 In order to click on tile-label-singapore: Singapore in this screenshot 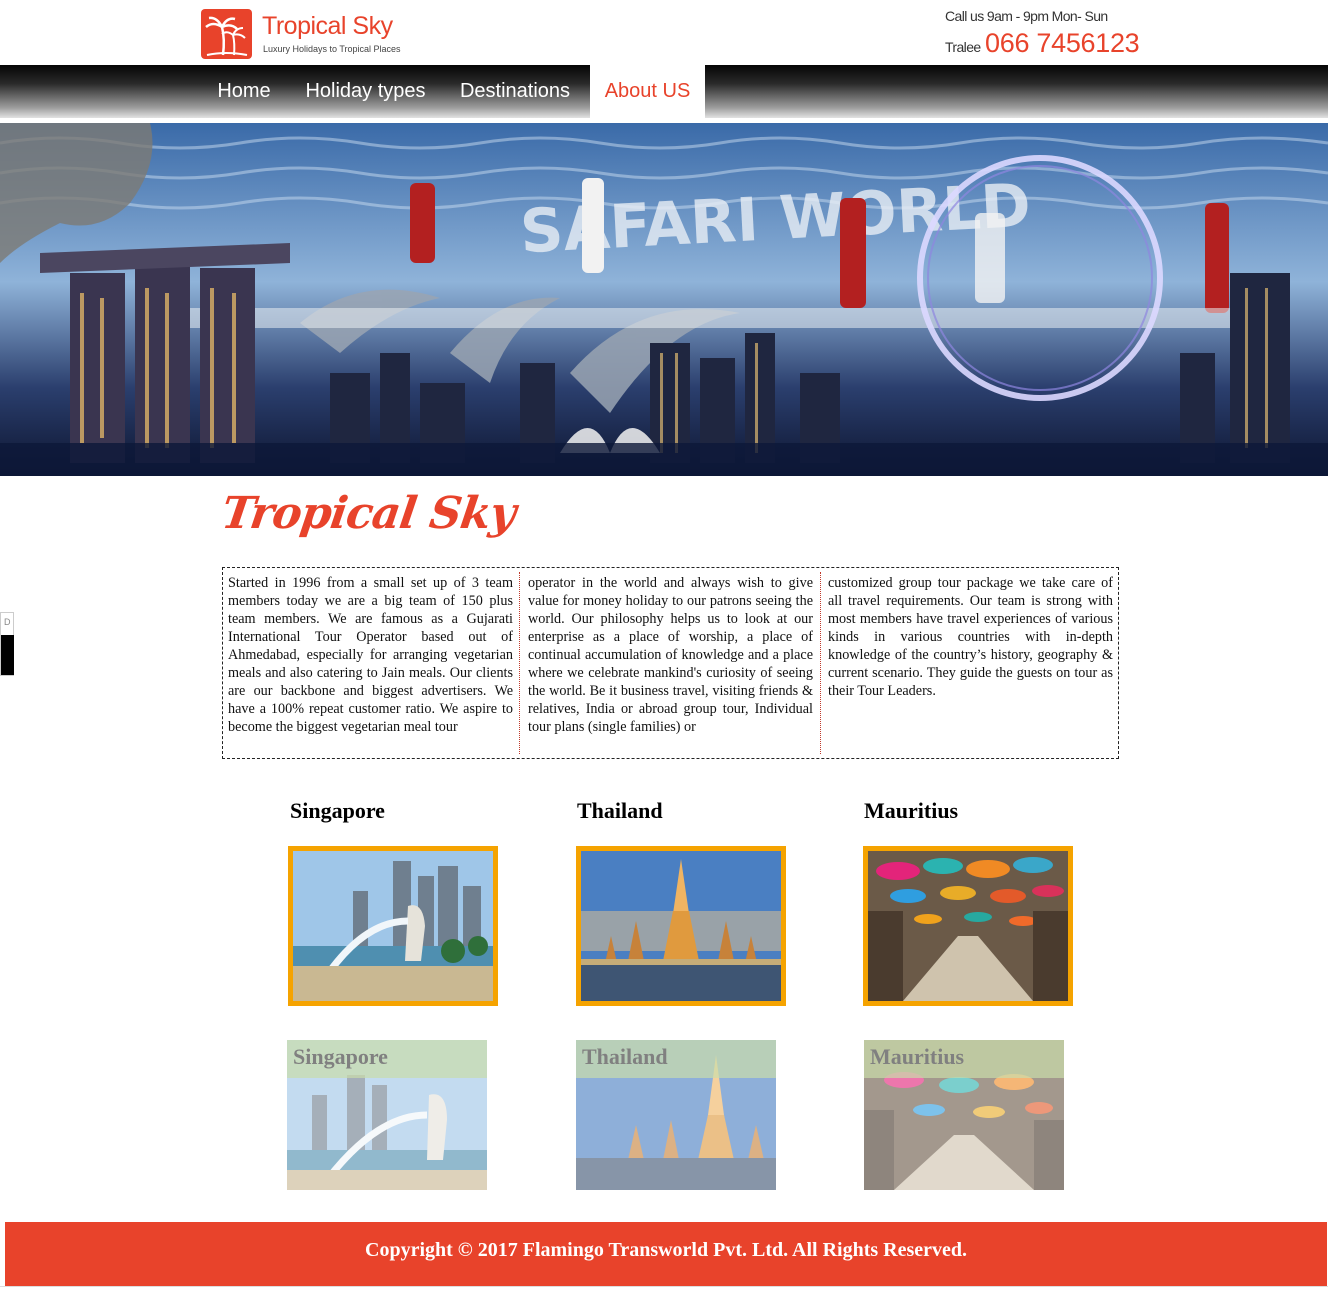, I will do `click(340, 1056)`.